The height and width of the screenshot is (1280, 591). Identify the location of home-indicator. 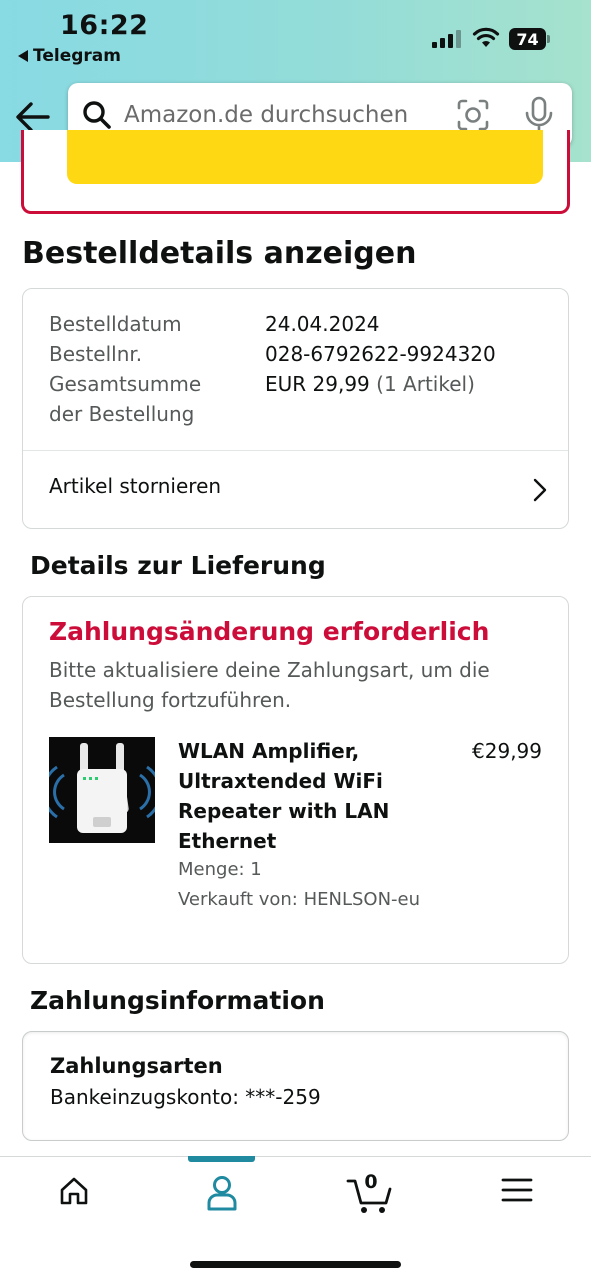
(295, 1264).